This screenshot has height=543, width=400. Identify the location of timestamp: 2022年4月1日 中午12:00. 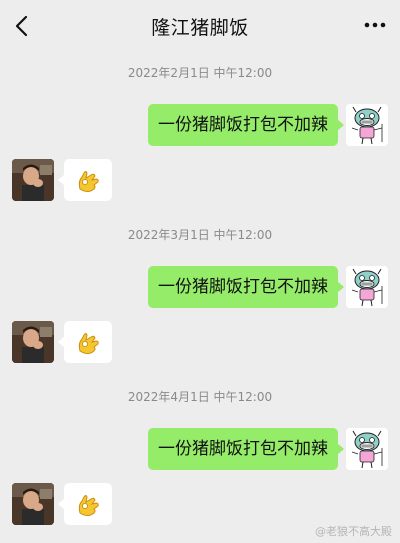
(200, 397).